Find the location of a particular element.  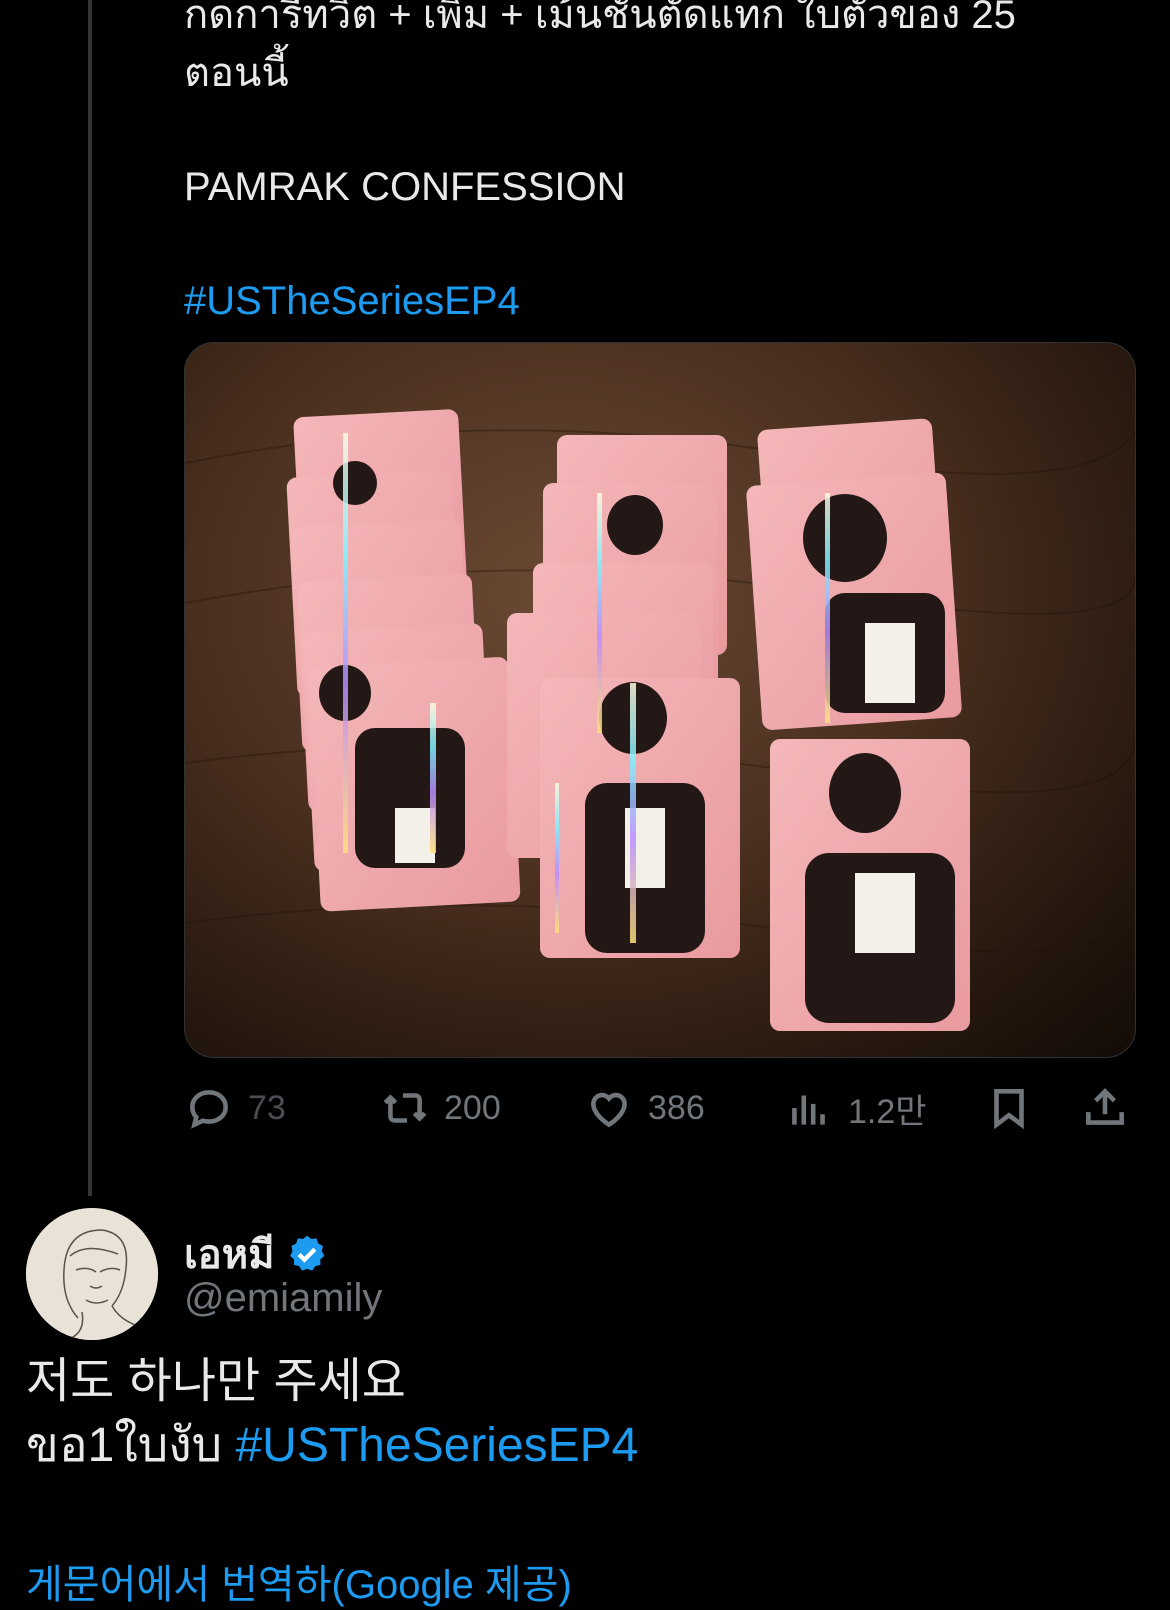

reply-text-line-1: 저도 하나만 주세요 is located at coordinates (216, 1381).